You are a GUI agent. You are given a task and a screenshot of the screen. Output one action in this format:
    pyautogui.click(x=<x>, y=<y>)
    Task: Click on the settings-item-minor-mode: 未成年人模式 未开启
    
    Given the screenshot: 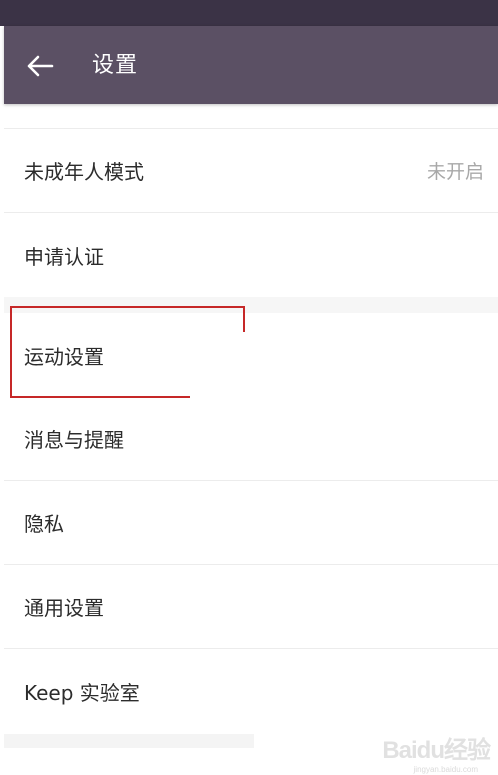 What is the action you would take?
    pyautogui.click(x=251, y=171)
    